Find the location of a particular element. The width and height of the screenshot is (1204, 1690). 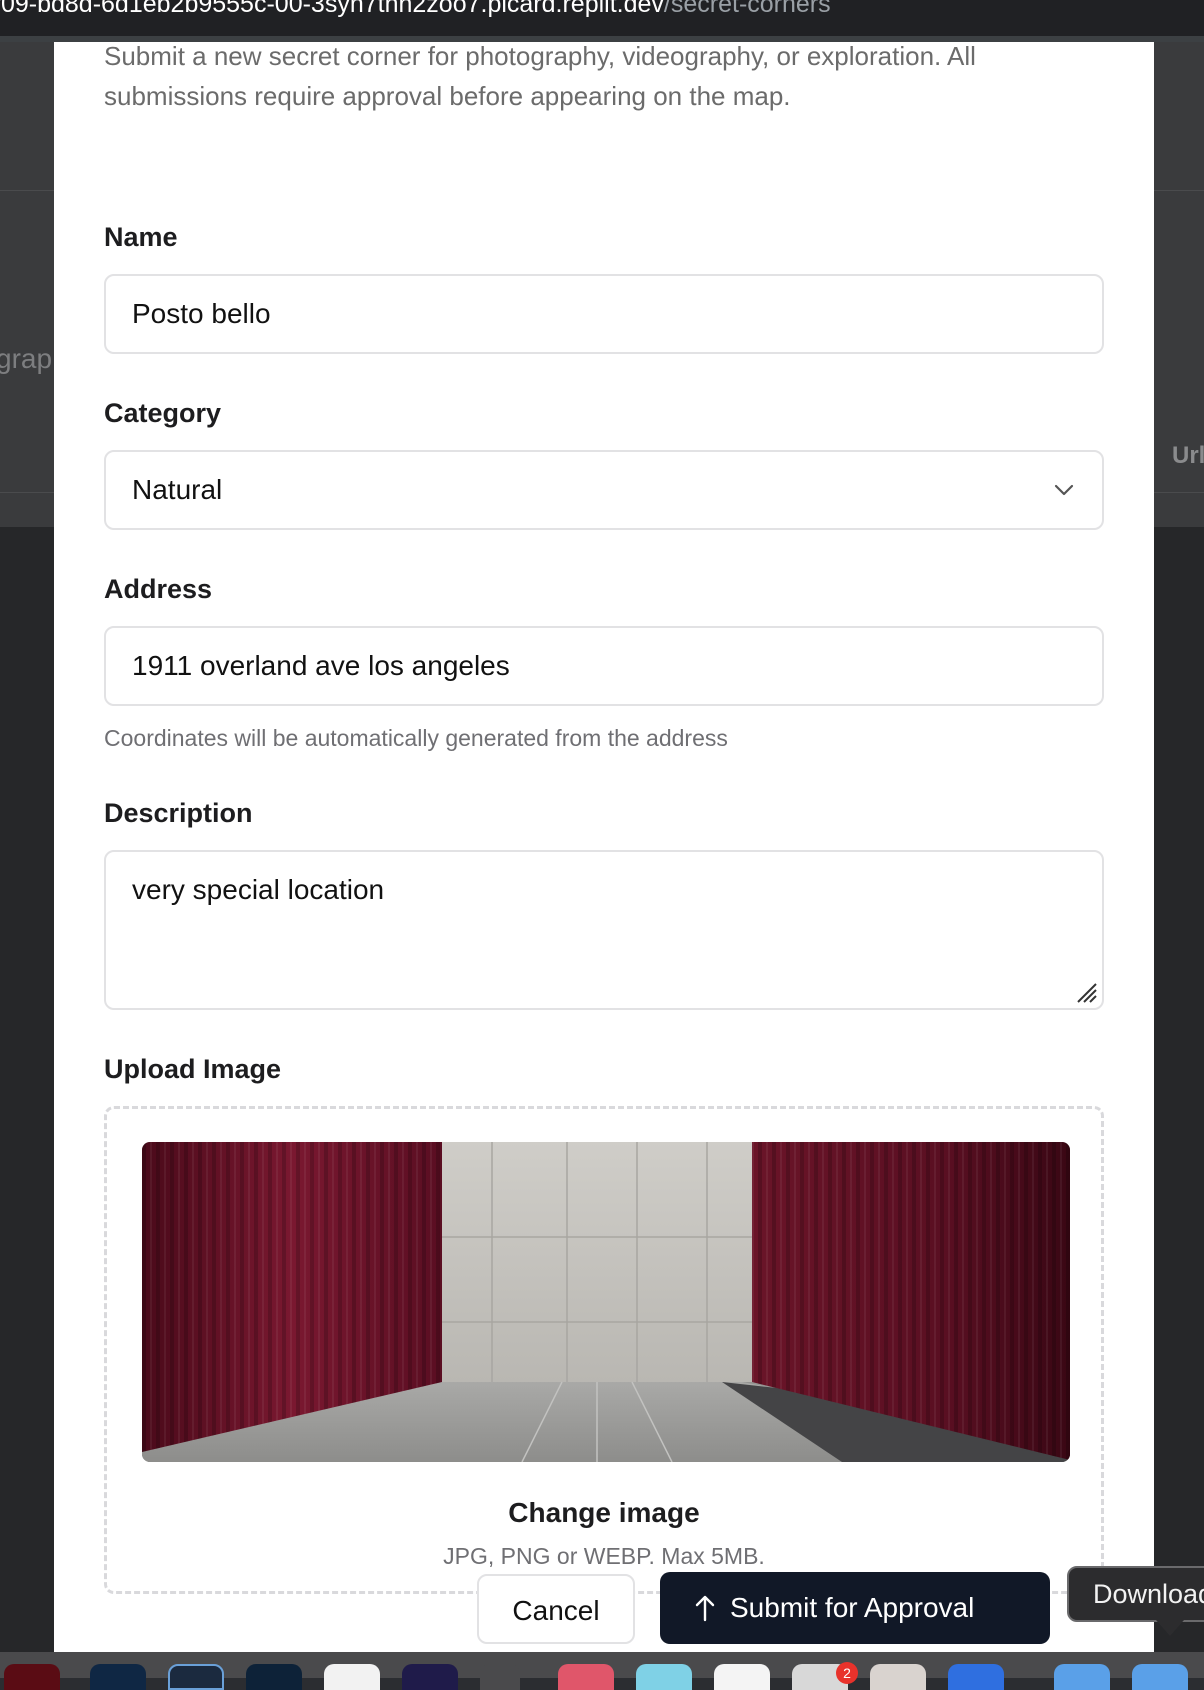

background-filter-text: Url is located at coordinates (1188, 455).